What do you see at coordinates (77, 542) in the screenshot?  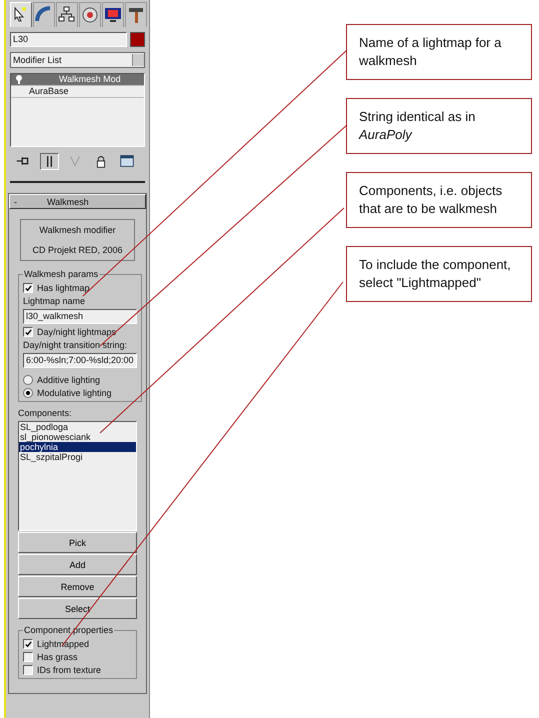 I see `component-button: Pick` at bounding box center [77, 542].